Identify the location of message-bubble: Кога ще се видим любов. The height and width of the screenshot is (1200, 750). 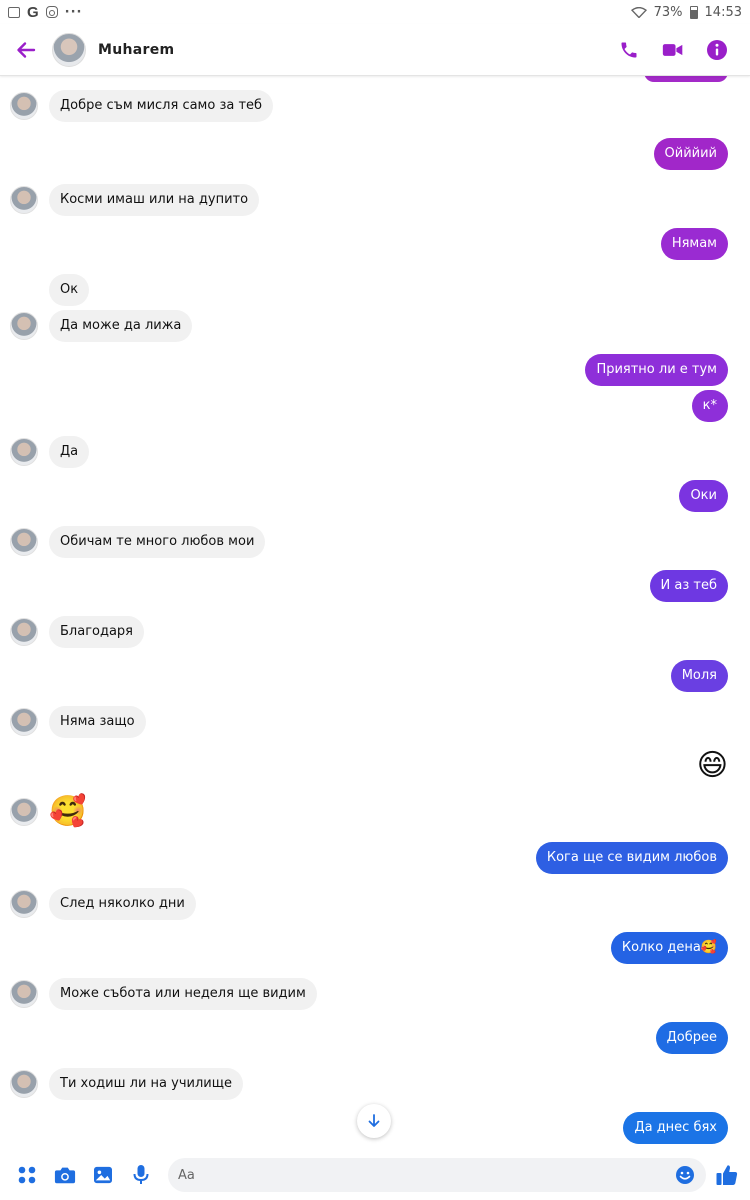
(631, 858).